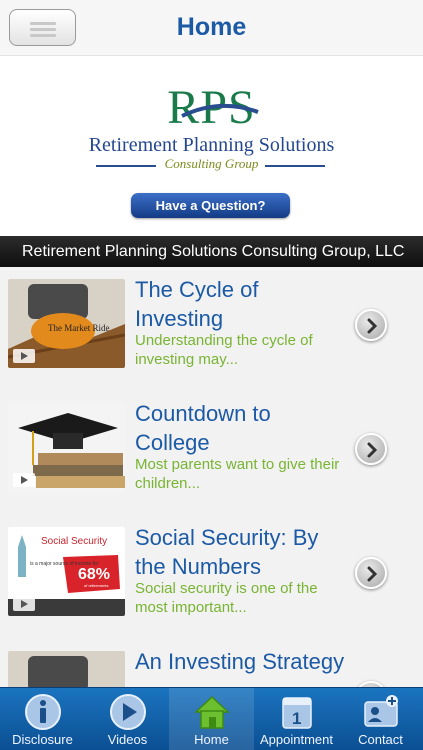  What do you see at coordinates (197, 304) in the screenshot?
I see `article-title: The Cycle of Investing` at bounding box center [197, 304].